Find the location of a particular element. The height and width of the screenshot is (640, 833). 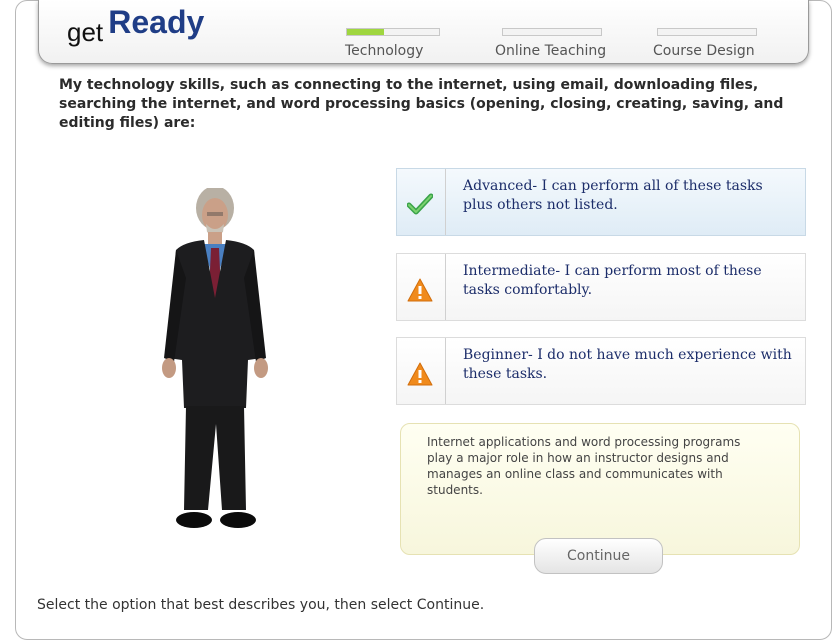

progress-bar-course-design is located at coordinates (707, 32).